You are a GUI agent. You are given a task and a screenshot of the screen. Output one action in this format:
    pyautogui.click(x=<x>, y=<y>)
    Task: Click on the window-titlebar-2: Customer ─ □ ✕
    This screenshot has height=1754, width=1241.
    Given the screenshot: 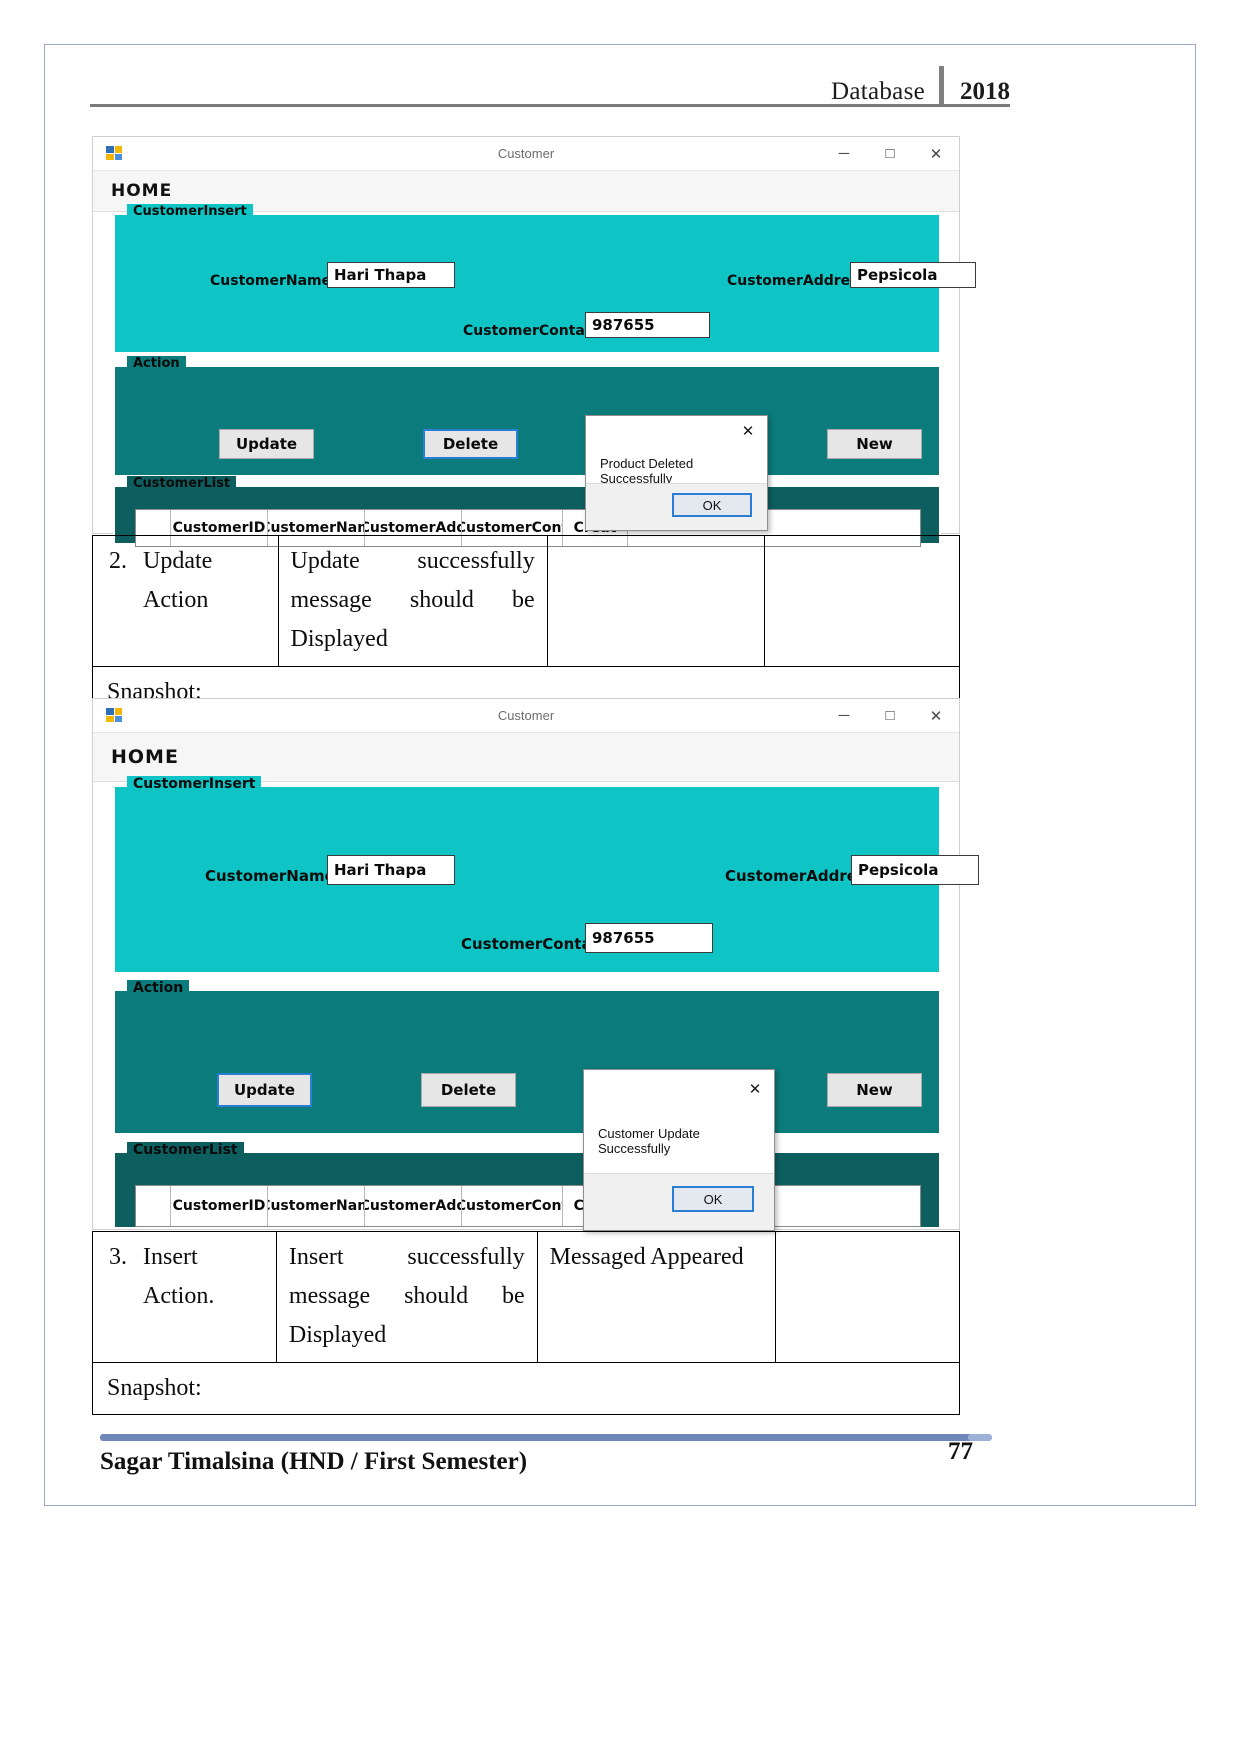 What is the action you would take?
    pyautogui.click(x=526, y=716)
    